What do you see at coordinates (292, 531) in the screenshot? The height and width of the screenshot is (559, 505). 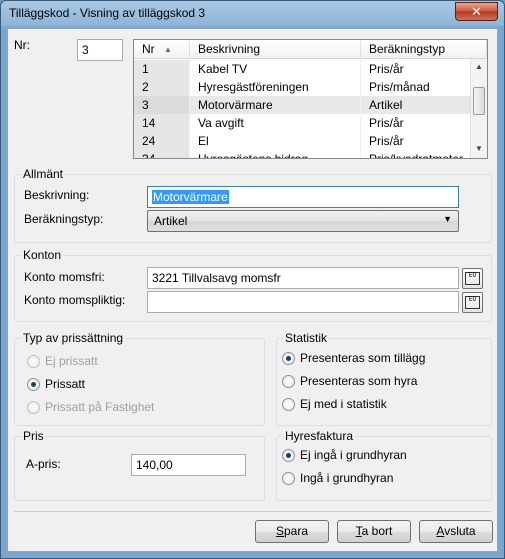 I see `spara-button: Spara` at bounding box center [292, 531].